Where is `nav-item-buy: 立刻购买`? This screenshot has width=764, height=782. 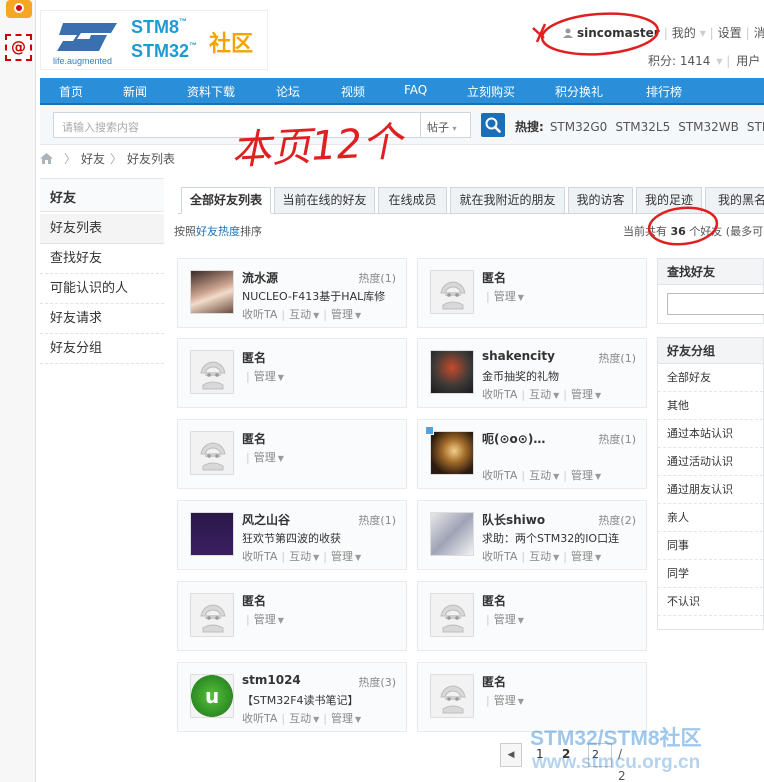 nav-item-buy: 立刻购买 is located at coordinates (491, 91).